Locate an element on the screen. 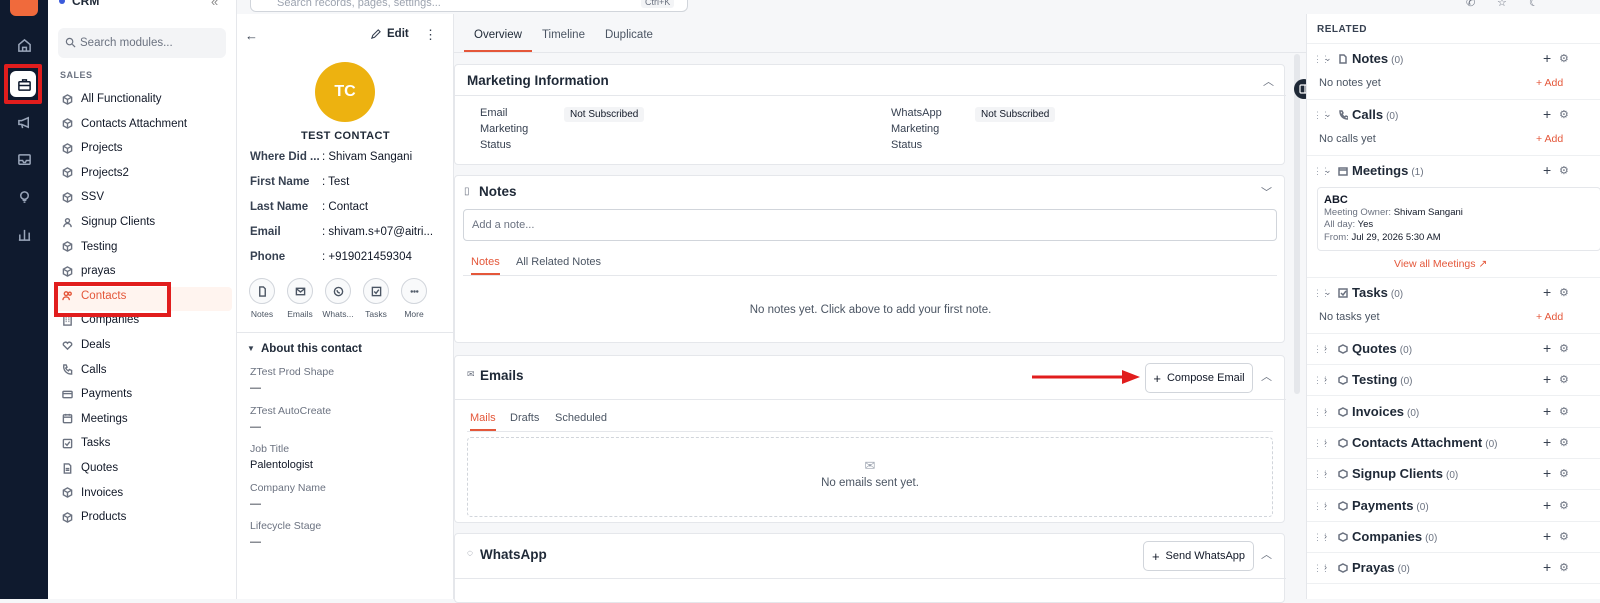 The width and height of the screenshot is (1600, 603). sidebar-item-signup-clients: Signup Clients is located at coordinates (147, 222).